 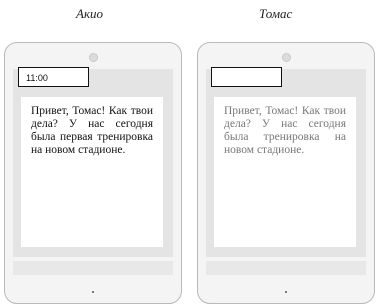 What do you see at coordinates (246, 77) in the screenshot?
I see `time-display` at bounding box center [246, 77].